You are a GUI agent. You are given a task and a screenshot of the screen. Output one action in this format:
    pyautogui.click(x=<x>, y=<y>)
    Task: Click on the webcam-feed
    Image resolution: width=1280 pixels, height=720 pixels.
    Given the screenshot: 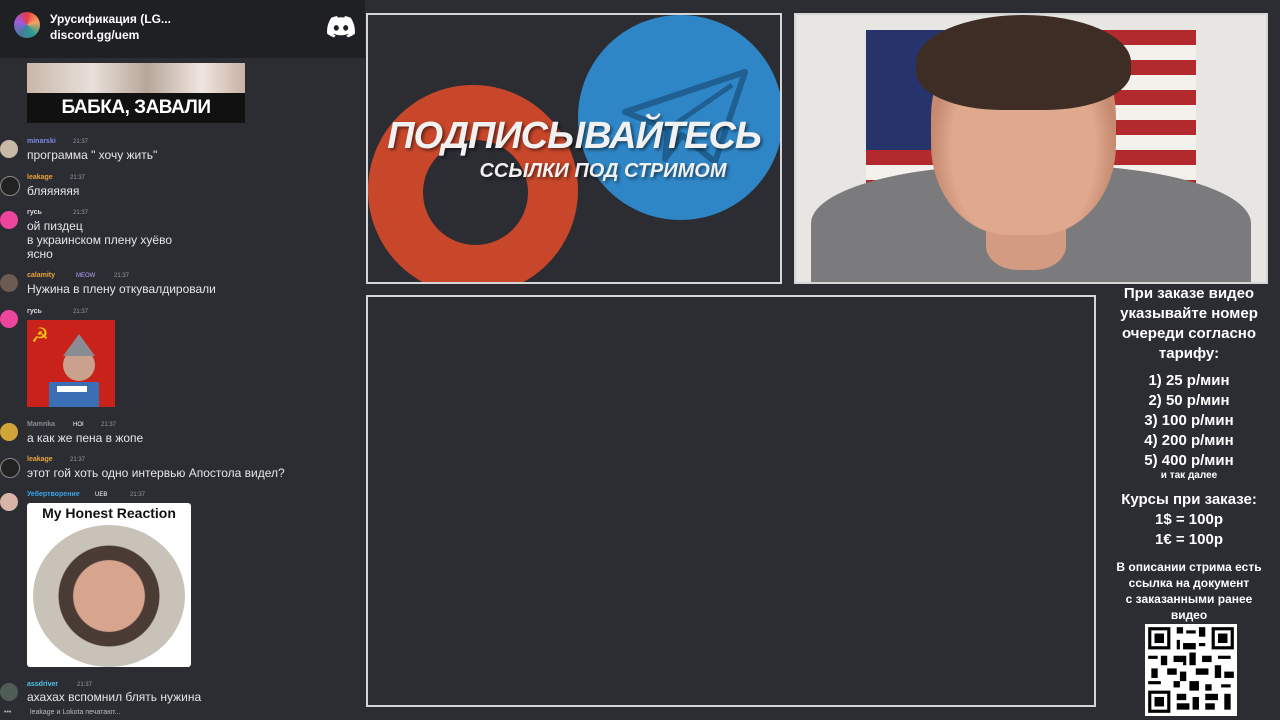 What is the action you would take?
    pyautogui.click(x=1031, y=148)
    